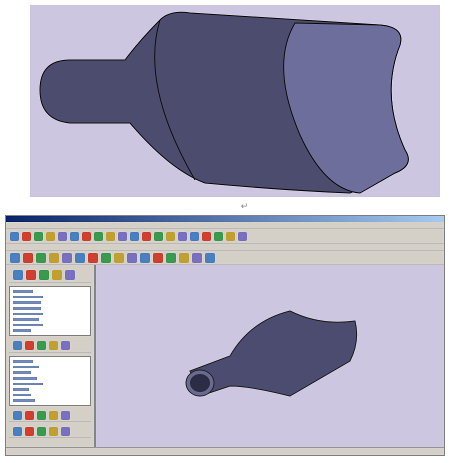 The height and width of the screenshot is (463, 449). What do you see at coordinates (244, 207) in the screenshot?
I see `paragraph-mark: ↵` at bounding box center [244, 207].